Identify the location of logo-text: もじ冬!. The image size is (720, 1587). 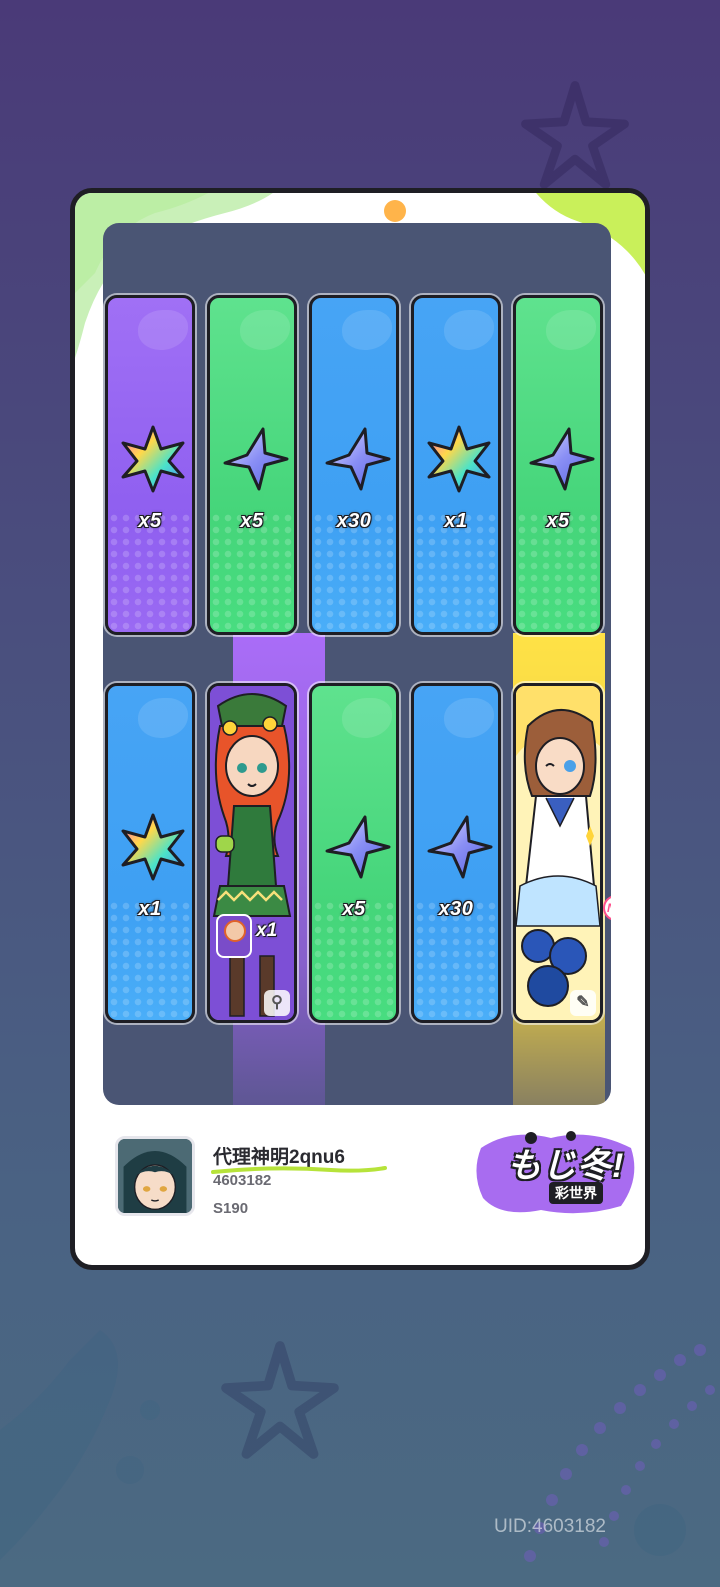
(566, 1166).